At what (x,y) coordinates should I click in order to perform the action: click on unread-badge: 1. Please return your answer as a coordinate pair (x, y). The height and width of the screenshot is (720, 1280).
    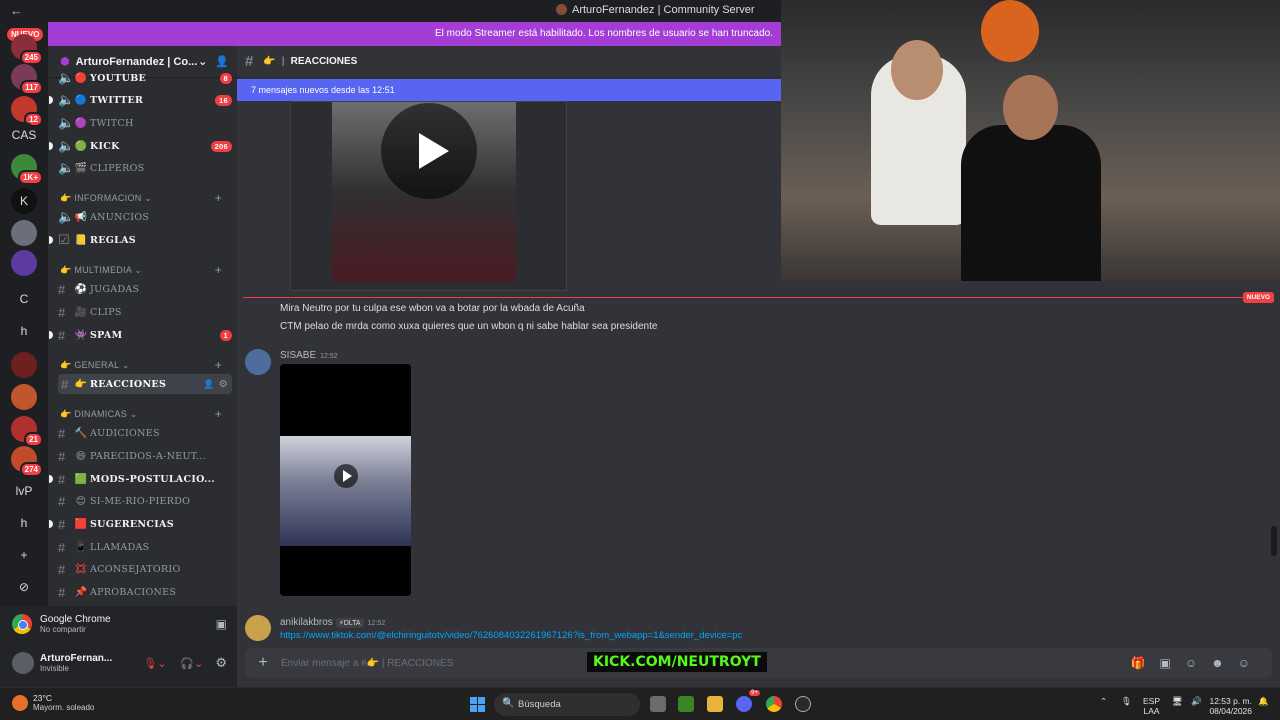
    Looking at the image, I should click on (225, 335).